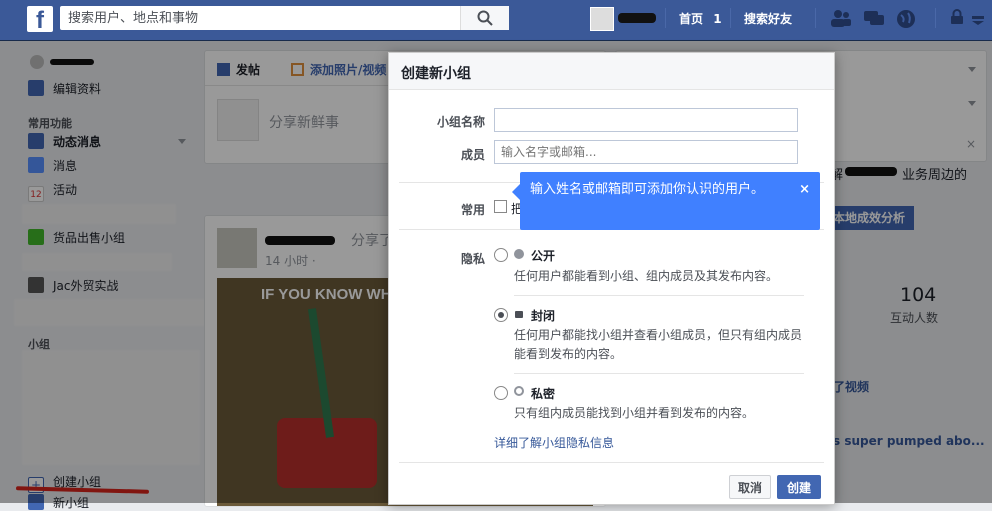 This screenshot has height=511, width=992. Describe the element at coordinates (961, 18) in the screenshot. I see `privacy-lock-icon` at that location.